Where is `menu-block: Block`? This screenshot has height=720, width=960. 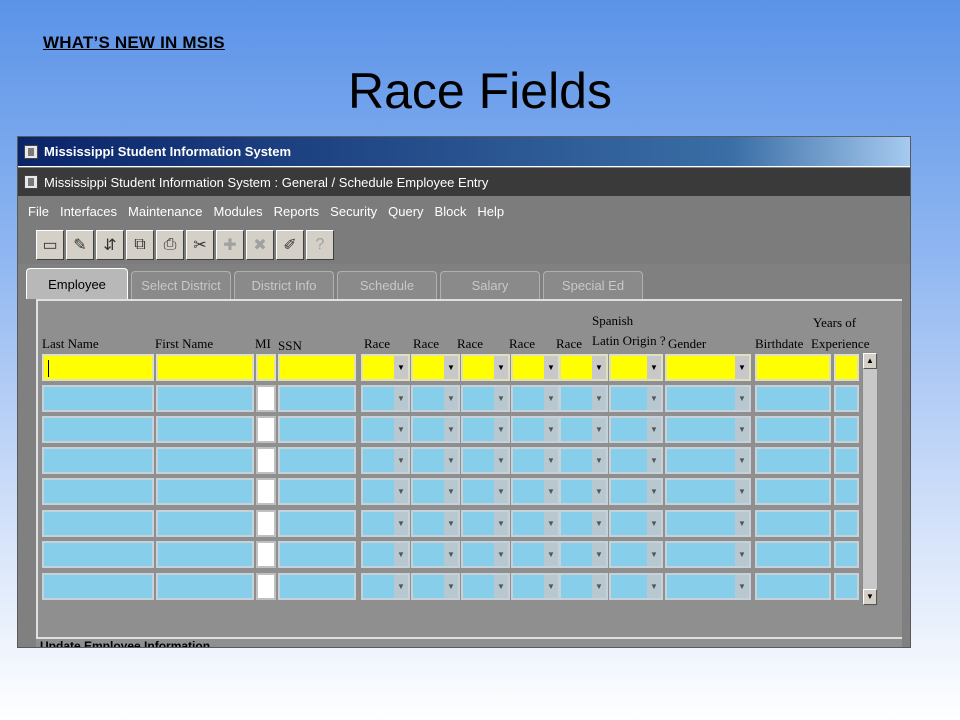
menu-block: Block is located at coordinates (451, 211).